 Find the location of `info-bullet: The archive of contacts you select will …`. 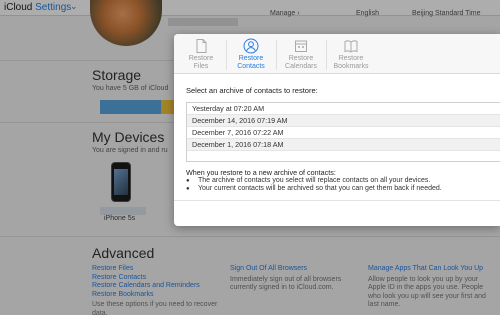

info-bullet: The archive of contacts you select will … is located at coordinates (314, 181).